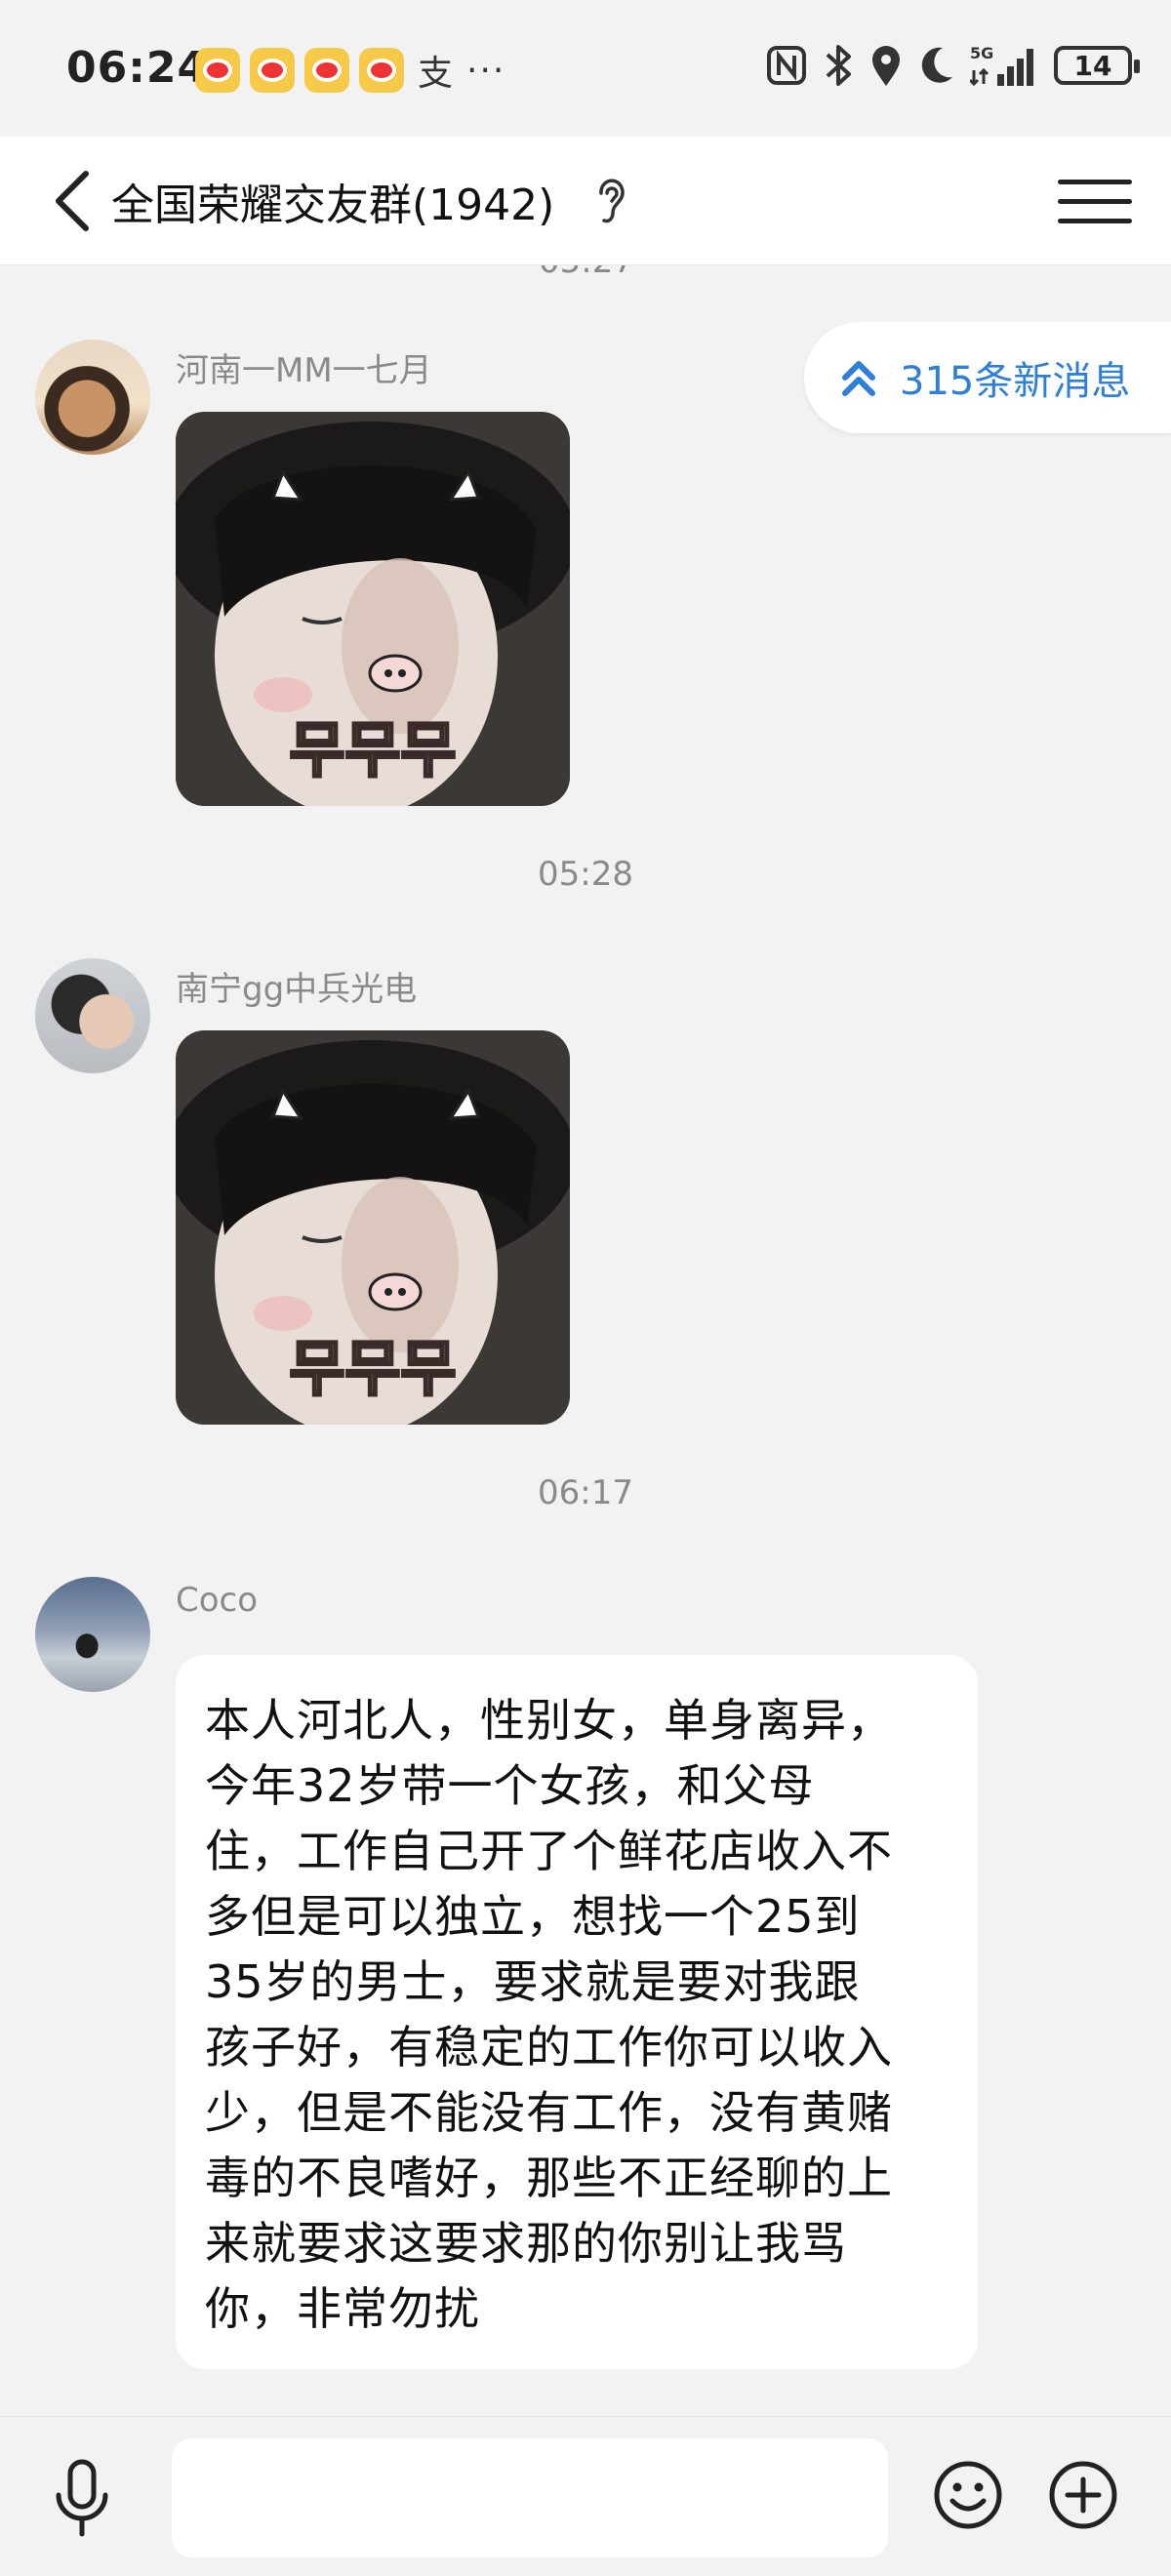 The image size is (1171, 2576). I want to click on menu-button, so click(1095, 201).